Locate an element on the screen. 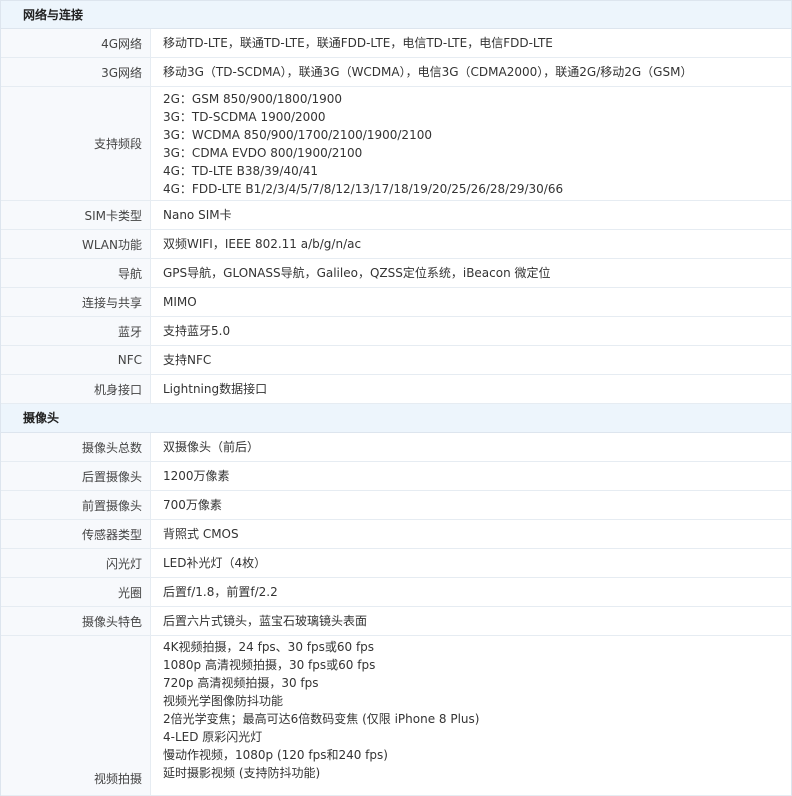  spec-value: 背照式 CMOS is located at coordinates (471, 534).